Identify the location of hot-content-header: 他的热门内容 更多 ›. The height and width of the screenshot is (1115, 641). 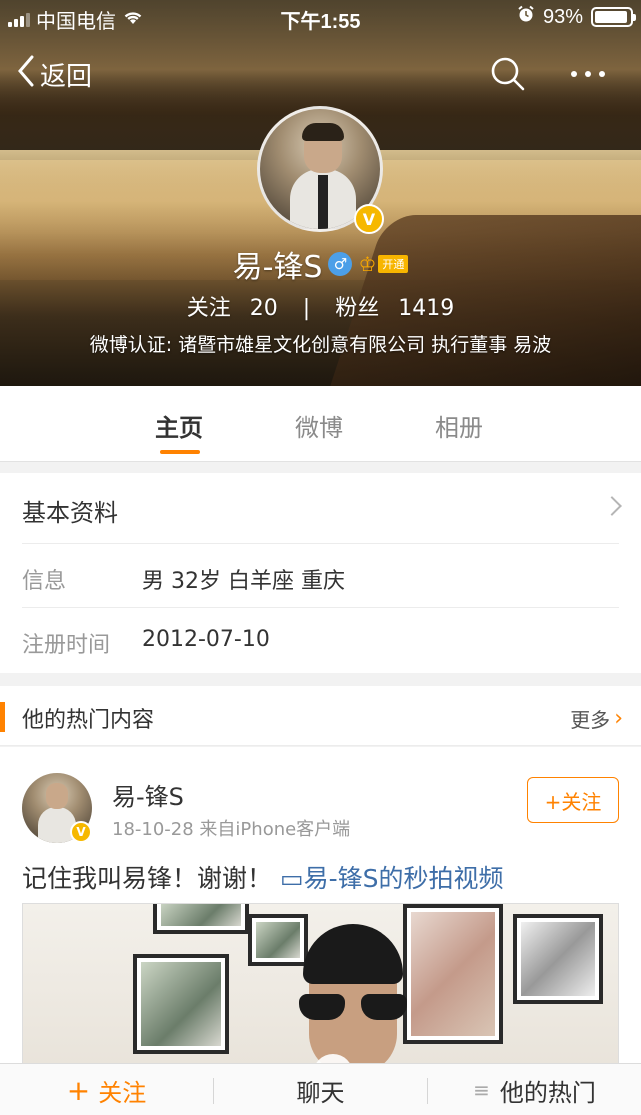
(320, 716).